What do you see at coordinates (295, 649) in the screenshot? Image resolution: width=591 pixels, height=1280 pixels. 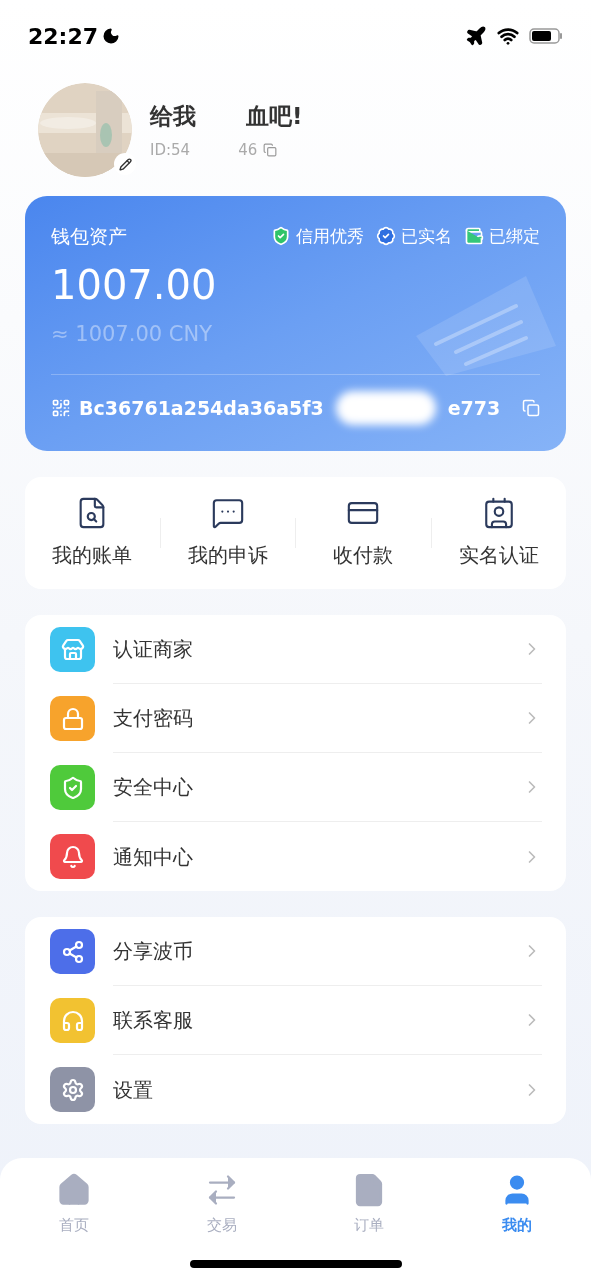 I see `menu-item: 认证商家` at bounding box center [295, 649].